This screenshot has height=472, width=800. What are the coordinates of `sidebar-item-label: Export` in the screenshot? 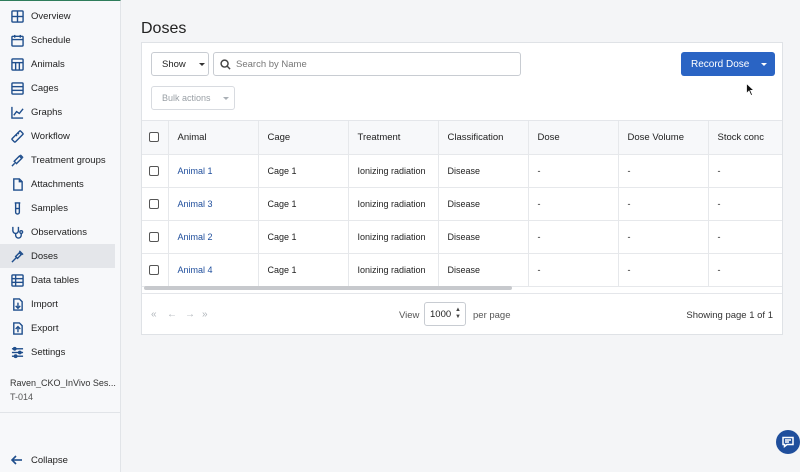 It's located at (45, 328).